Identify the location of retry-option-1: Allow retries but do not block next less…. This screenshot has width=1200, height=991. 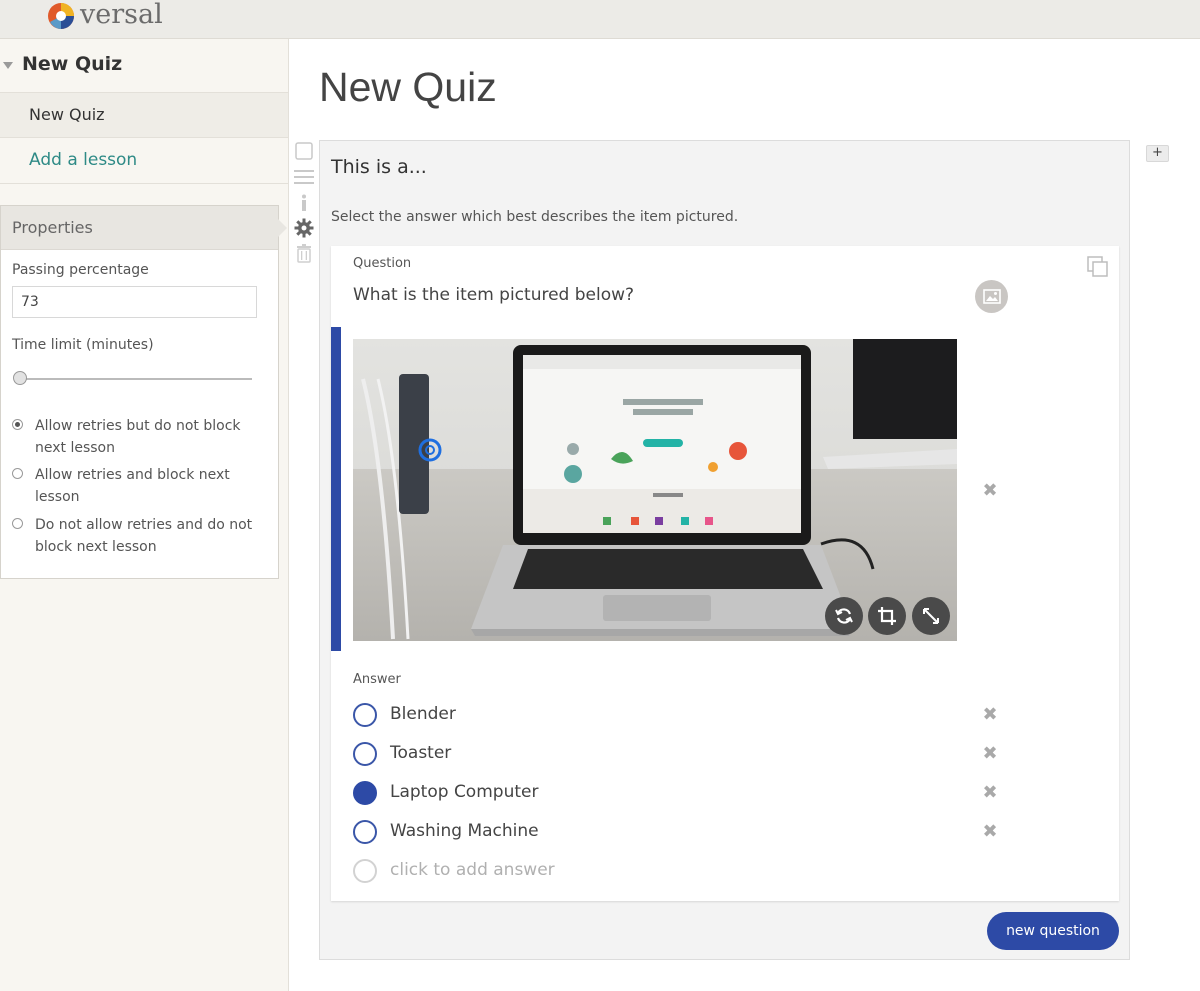
(141, 437).